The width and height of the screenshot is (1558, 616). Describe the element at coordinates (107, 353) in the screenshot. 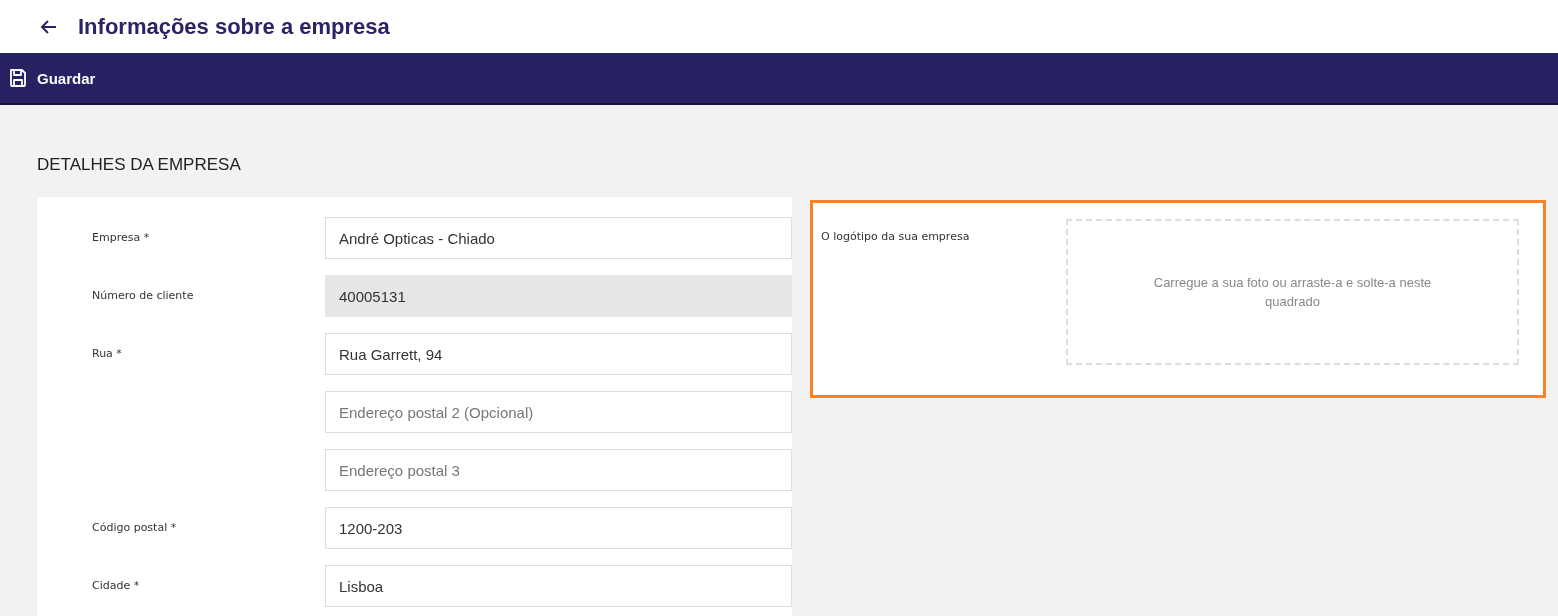

I see `field-label: Rua *` at that location.